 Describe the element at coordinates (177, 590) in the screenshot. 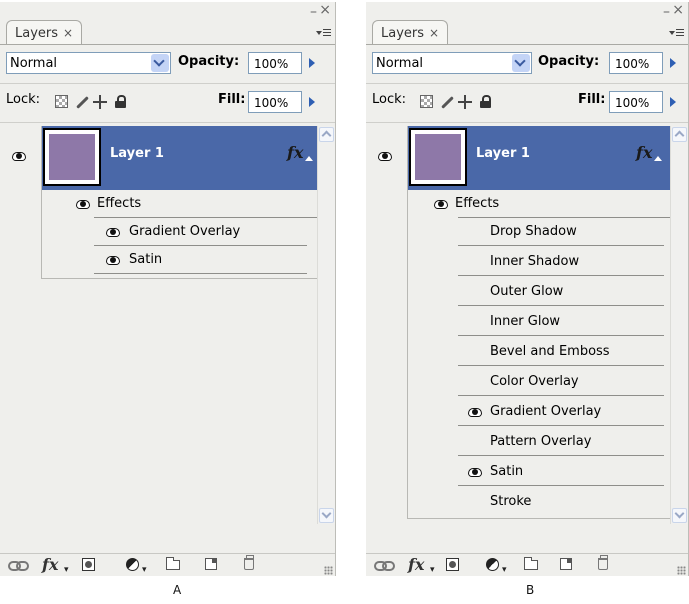

I see `figure-caption-a: A` at that location.